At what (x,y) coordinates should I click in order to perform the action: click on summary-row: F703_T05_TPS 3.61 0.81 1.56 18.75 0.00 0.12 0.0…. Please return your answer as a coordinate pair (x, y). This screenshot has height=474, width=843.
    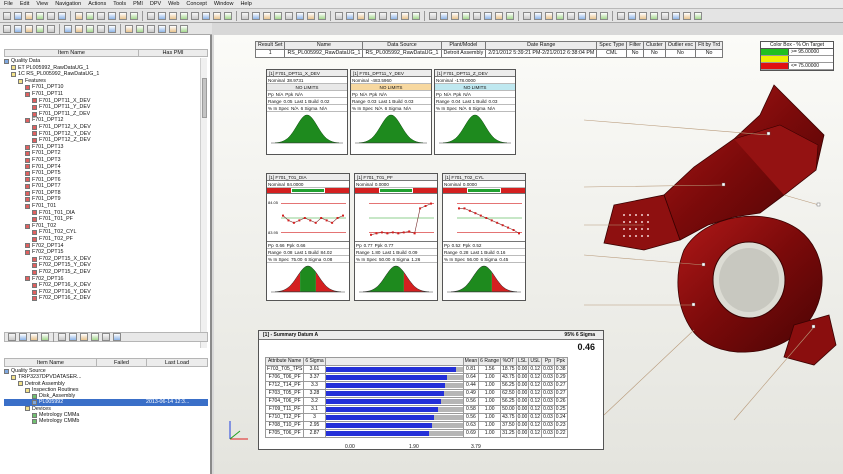
    Looking at the image, I should click on (416, 369).